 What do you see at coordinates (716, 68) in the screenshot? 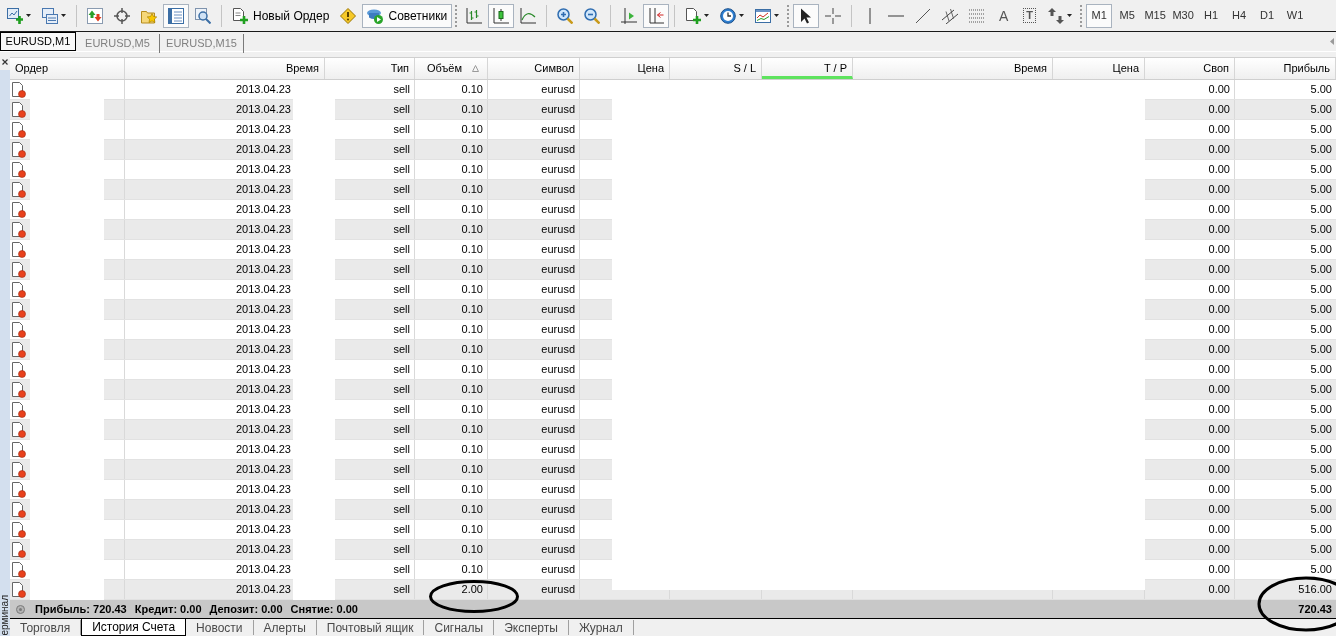
I see `column-header: S / L` at bounding box center [716, 68].